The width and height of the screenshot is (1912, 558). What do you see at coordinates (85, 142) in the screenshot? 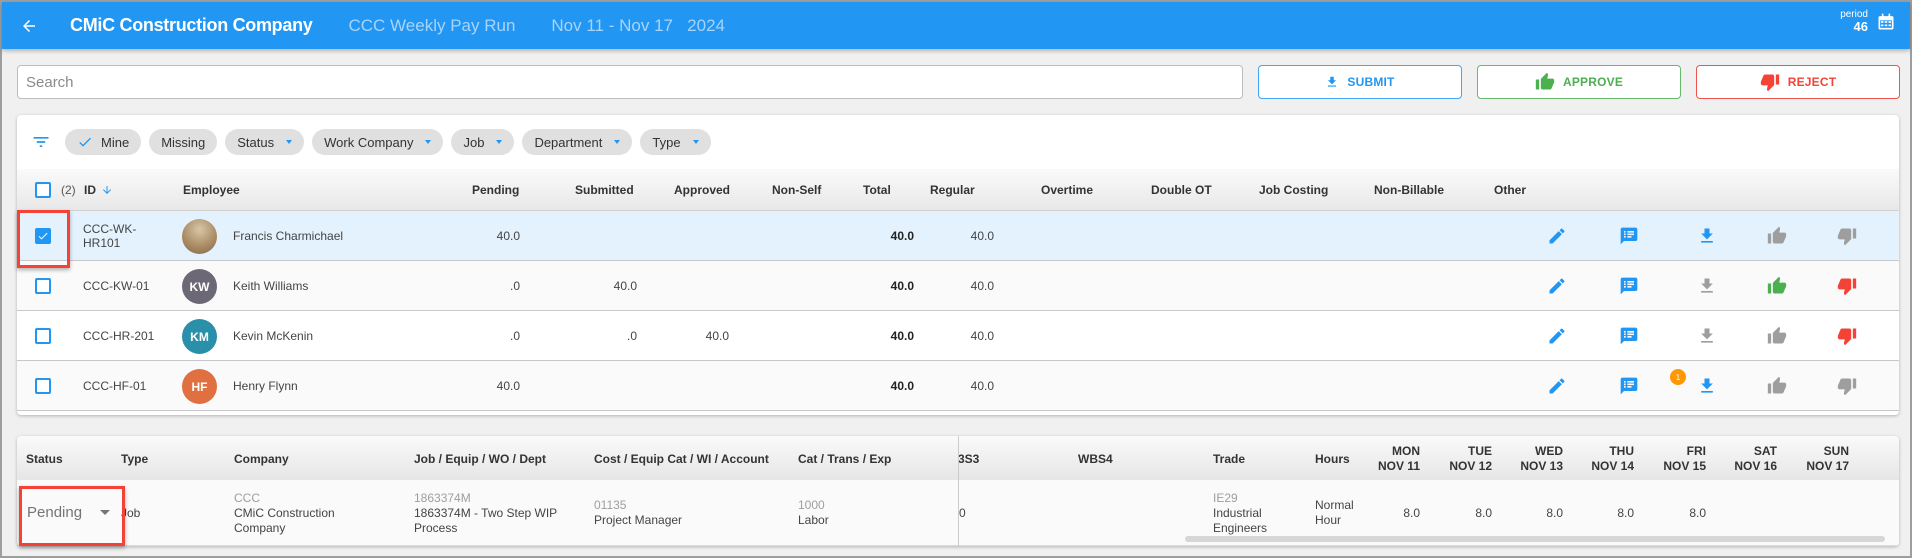
I see `check-icon` at bounding box center [85, 142].